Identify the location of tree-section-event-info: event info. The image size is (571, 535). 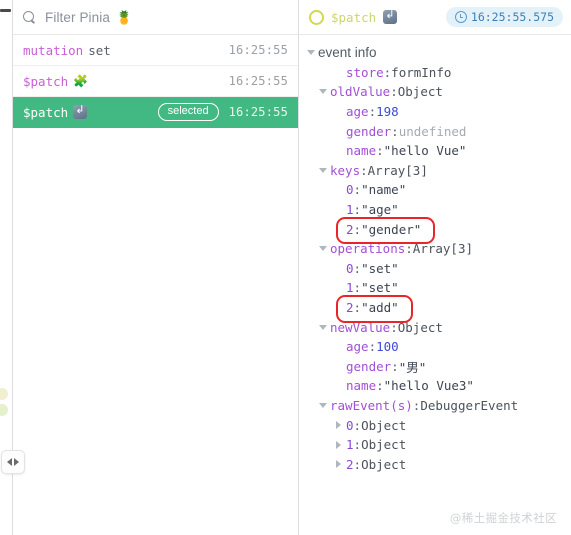
(435, 53).